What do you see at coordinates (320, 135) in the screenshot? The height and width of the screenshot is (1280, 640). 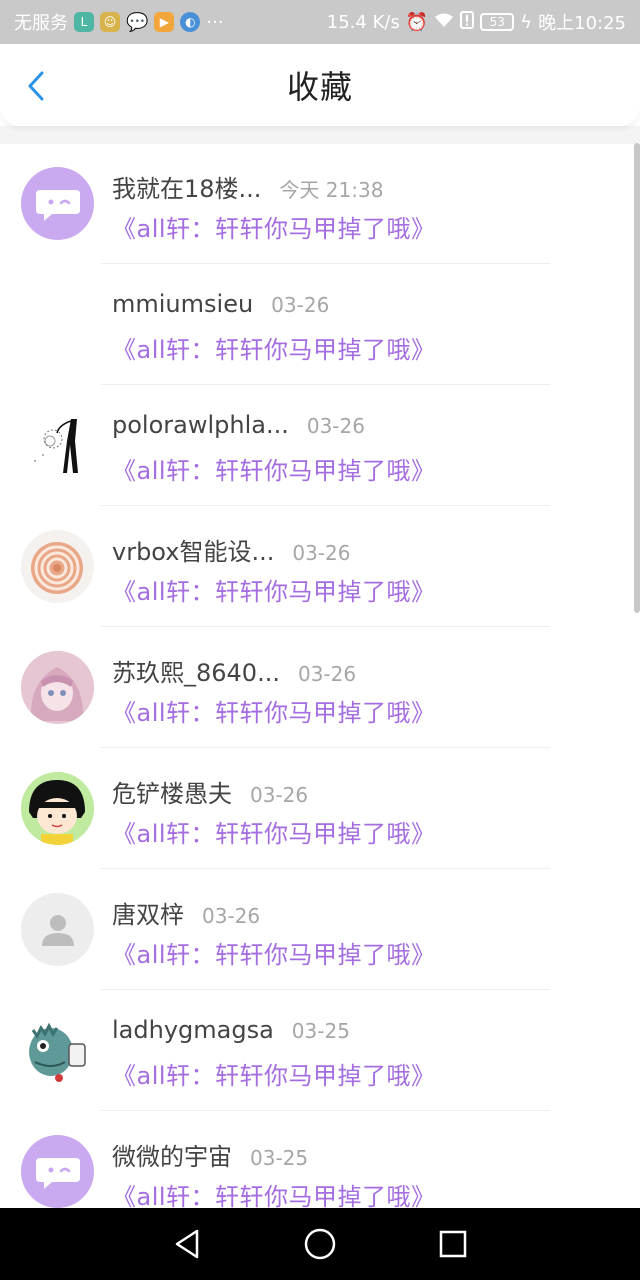 I see `header-spacer` at bounding box center [320, 135].